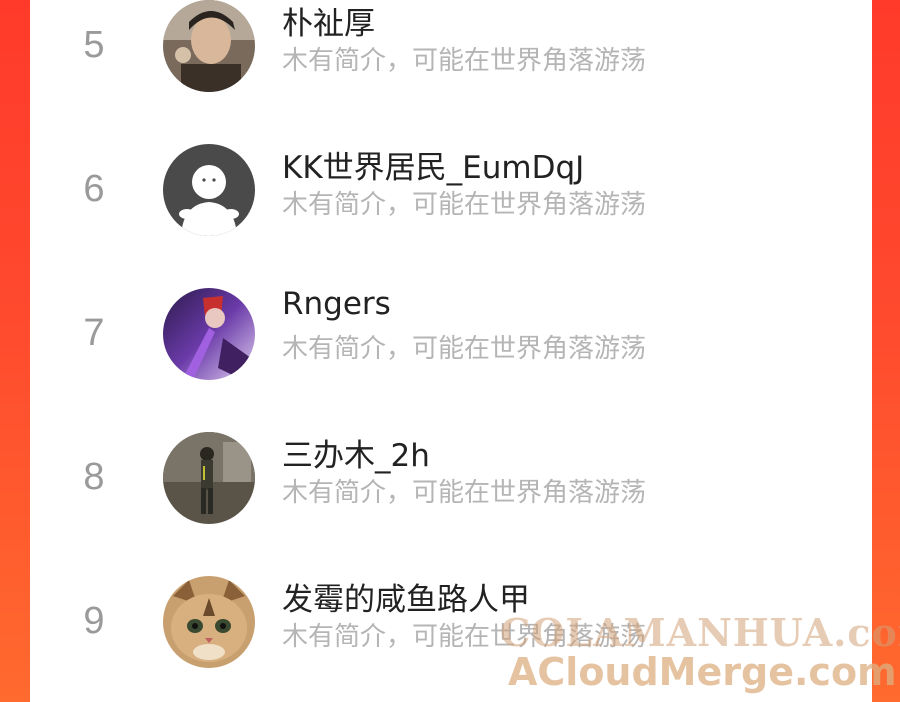 The height and width of the screenshot is (702, 900). Describe the element at coordinates (451, 477) in the screenshot. I see `list-item: 8 三办木_2h 木有简介，可能在世界角落游荡` at that location.